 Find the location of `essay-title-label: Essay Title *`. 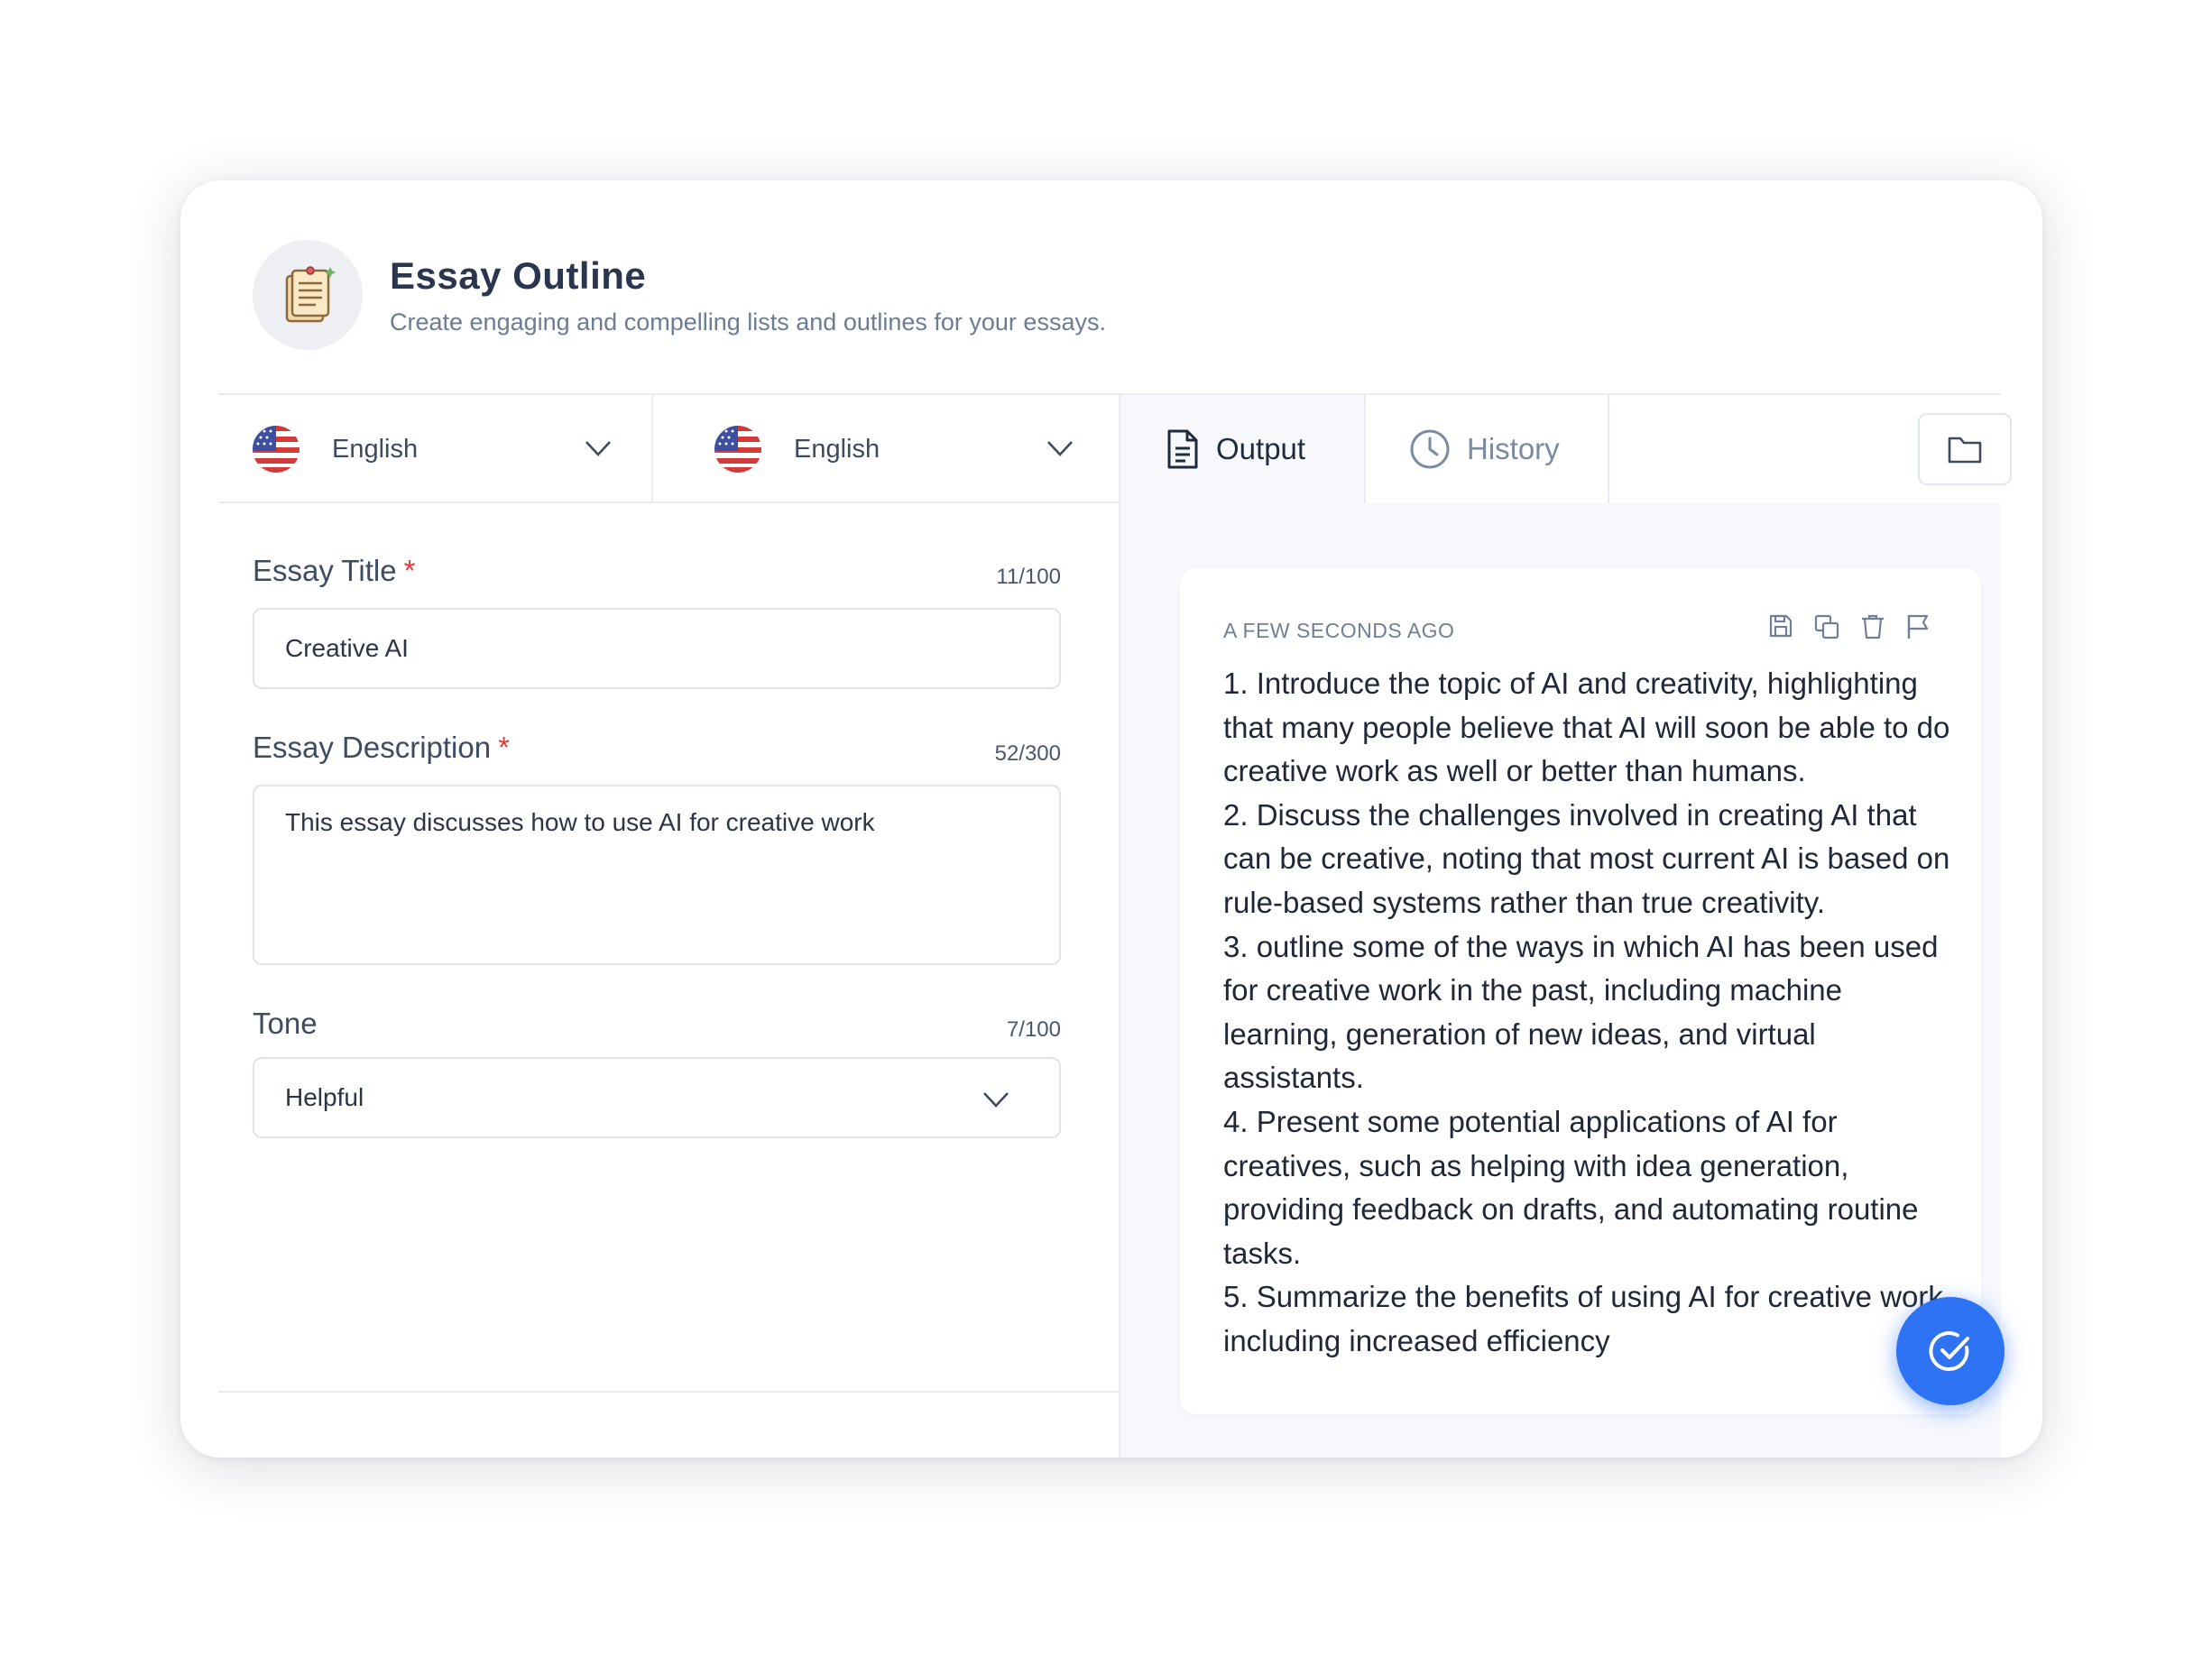

essay-title-label: Essay Title * is located at coordinates (334, 571).